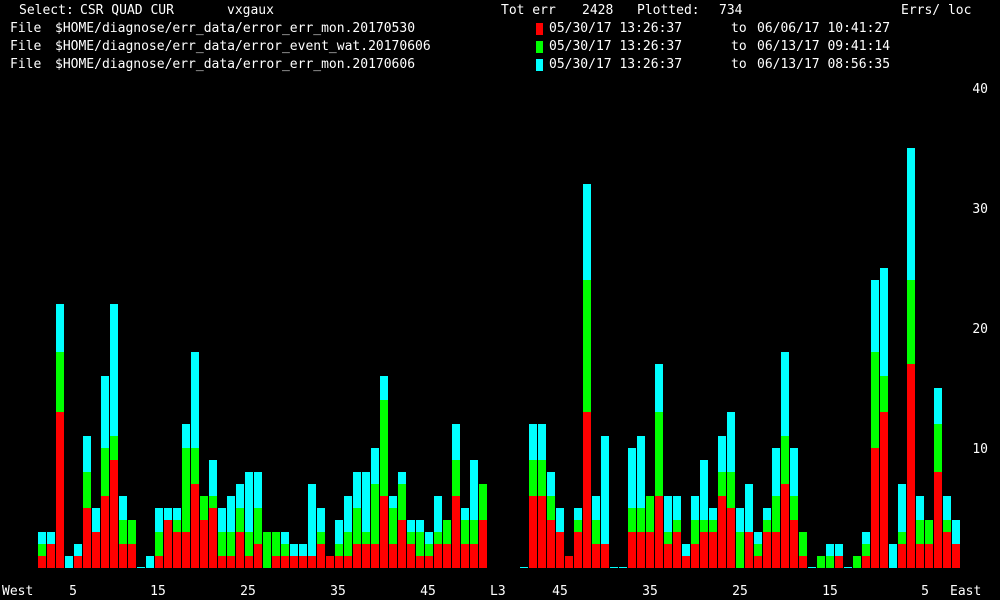 The image size is (1000, 600). I want to click on west-bar-45-red, so click(438, 556).